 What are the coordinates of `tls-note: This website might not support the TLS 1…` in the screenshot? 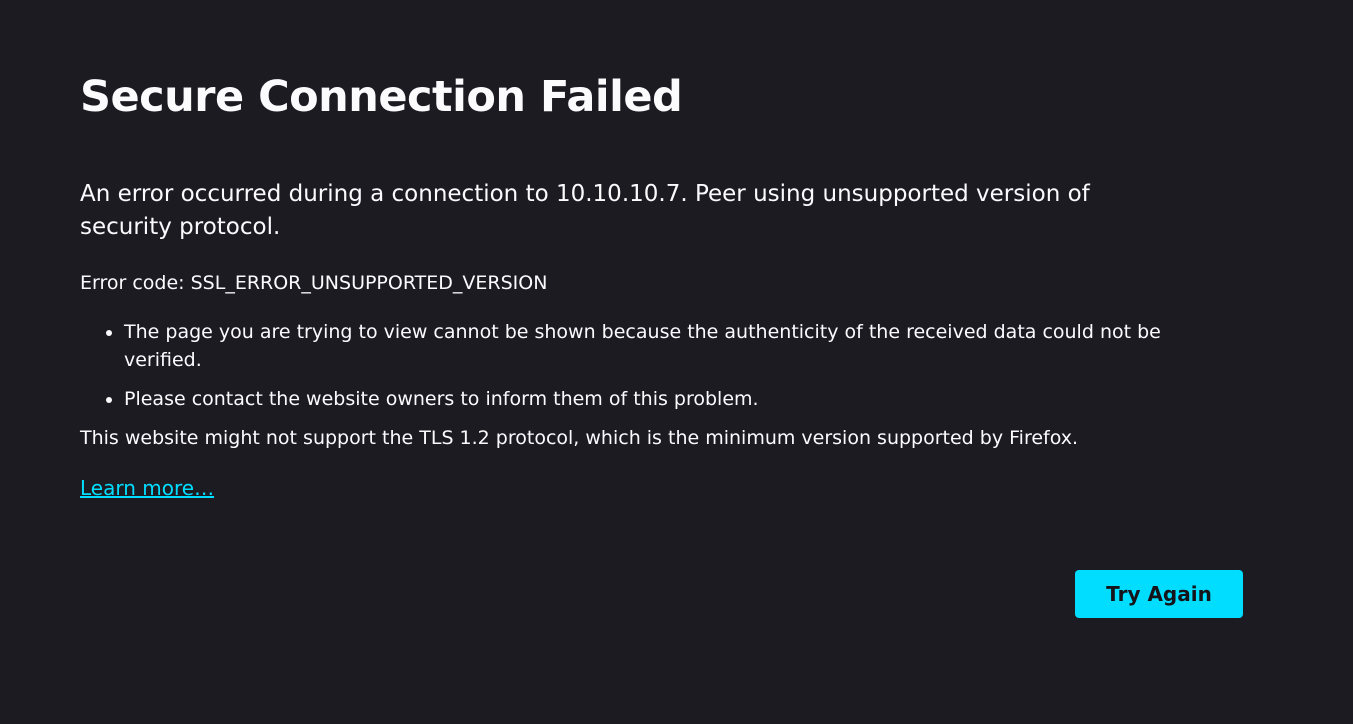 It's located at (579, 438).